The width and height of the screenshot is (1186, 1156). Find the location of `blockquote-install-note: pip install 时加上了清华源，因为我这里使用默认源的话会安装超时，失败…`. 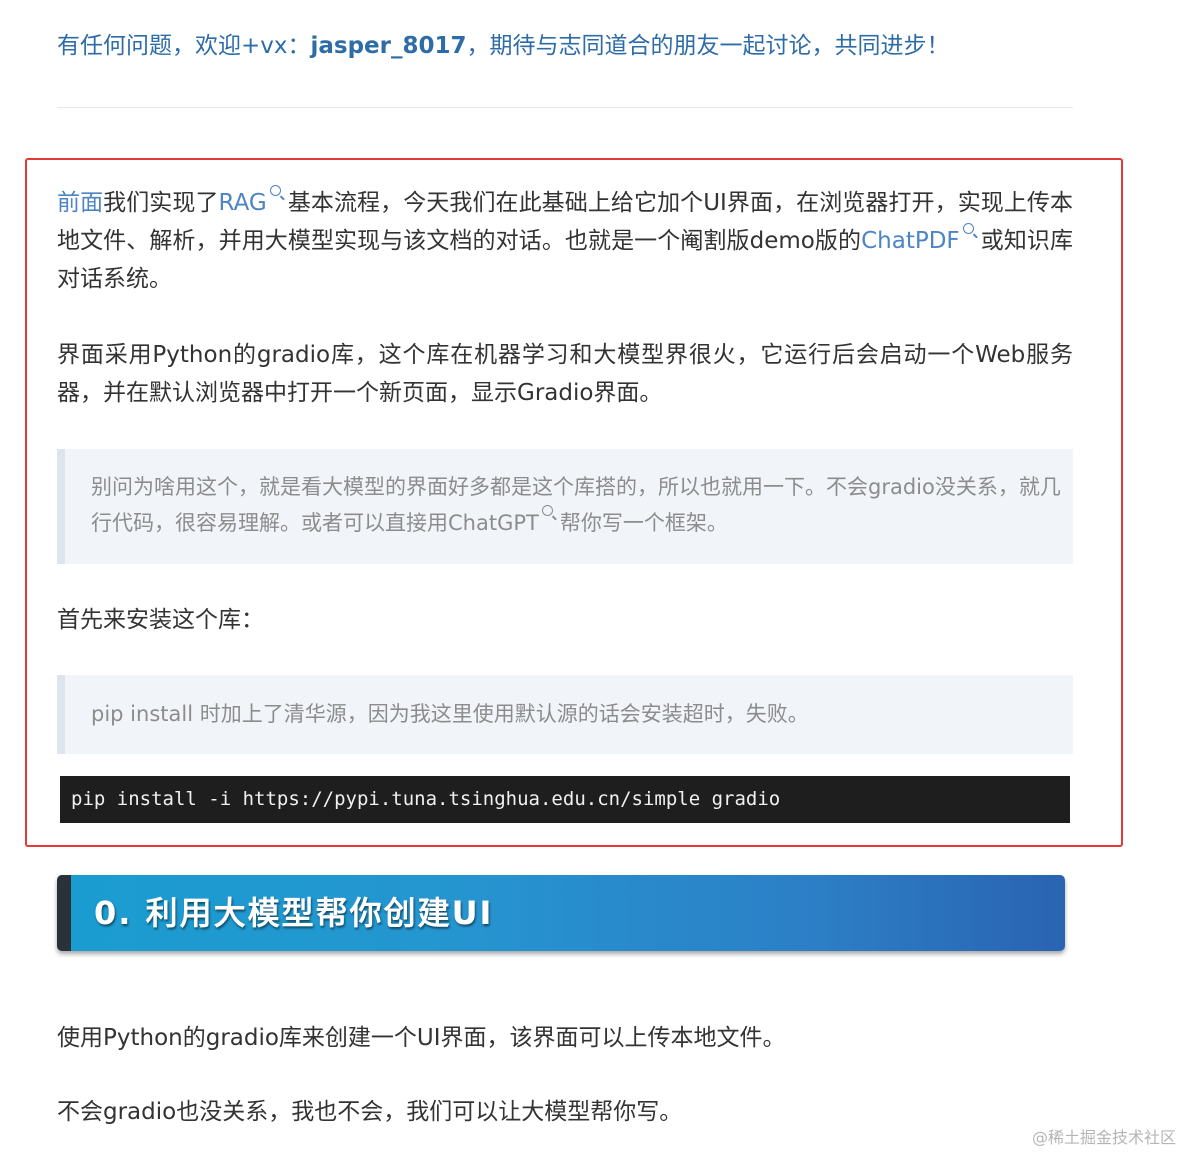

blockquote-install-note: pip install 时加上了清华源，因为我这里使用默认源的话会安装超时，失败… is located at coordinates (565, 714).